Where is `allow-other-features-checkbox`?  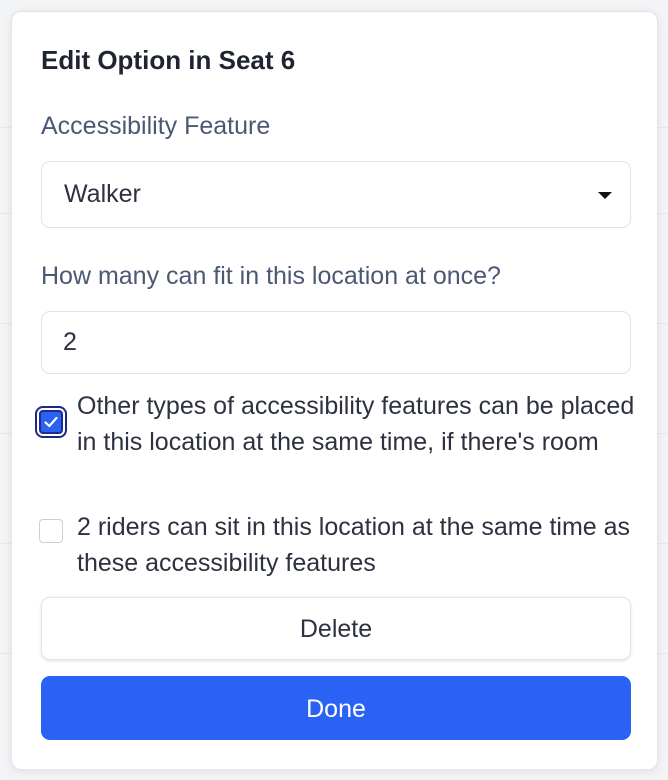 allow-other-features-checkbox is located at coordinates (51, 422).